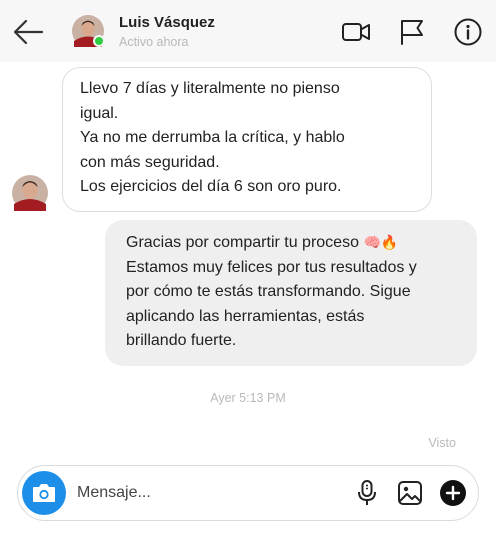 The width and height of the screenshot is (496, 537). Describe the element at coordinates (356, 32) in the screenshot. I see `video-camera-icon` at that location.